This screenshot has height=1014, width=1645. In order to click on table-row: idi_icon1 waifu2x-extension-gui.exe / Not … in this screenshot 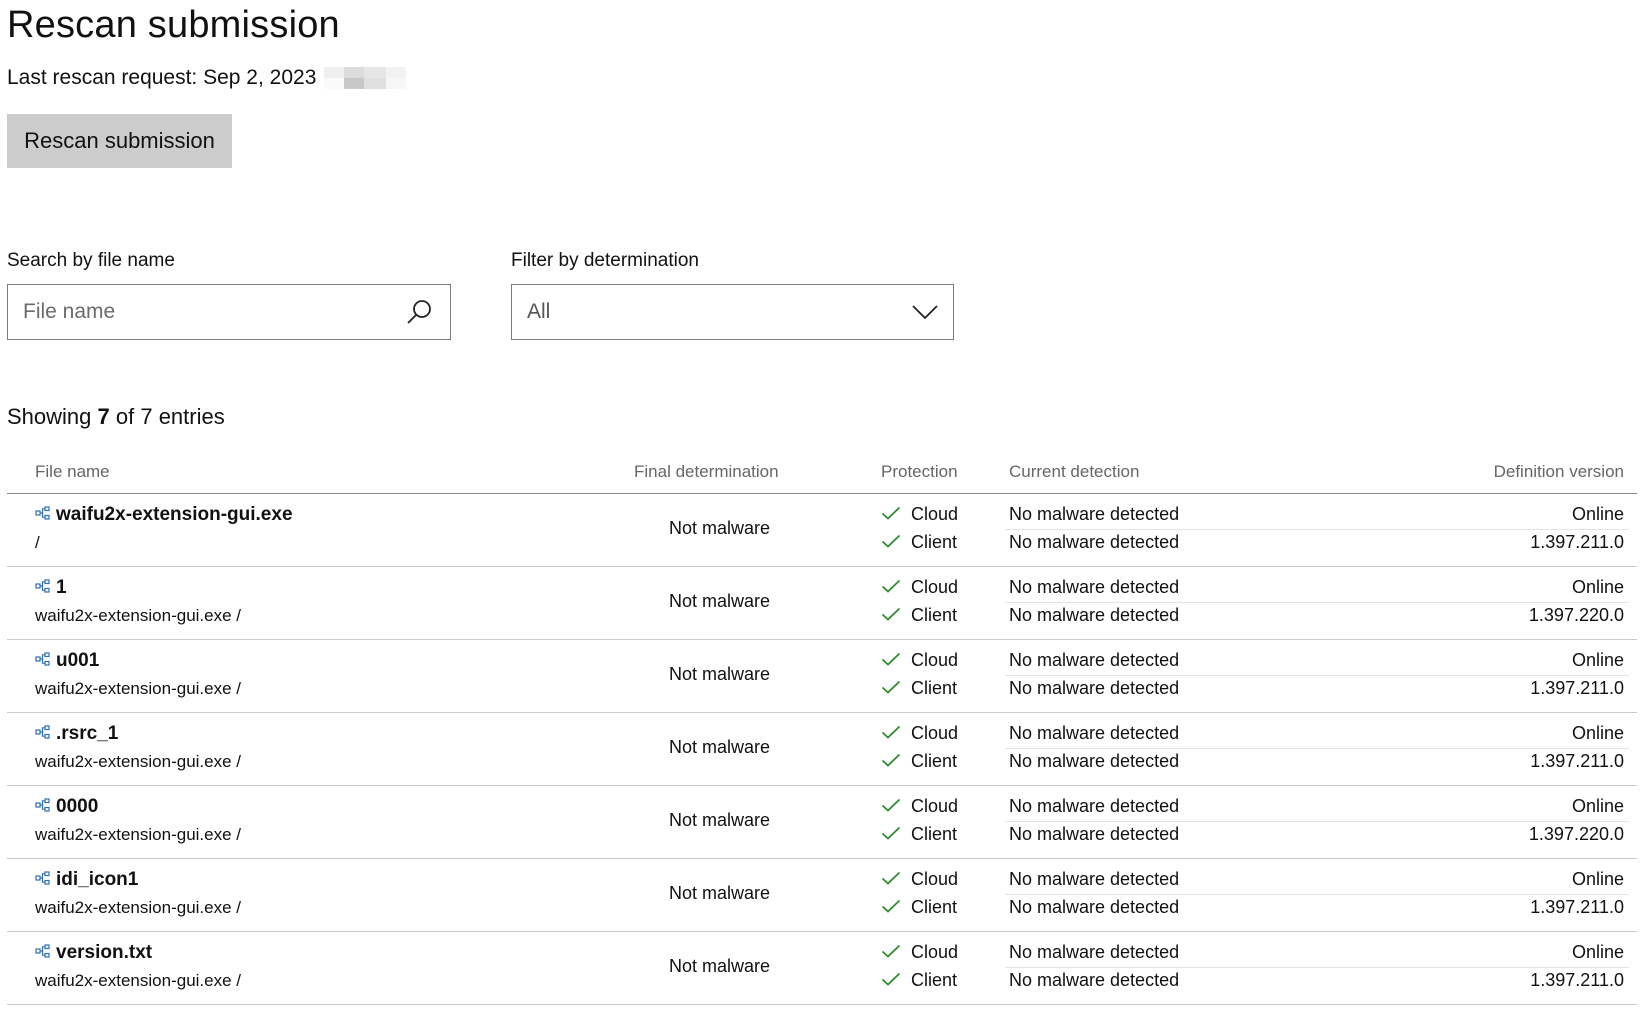, I will do `click(822, 895)`.